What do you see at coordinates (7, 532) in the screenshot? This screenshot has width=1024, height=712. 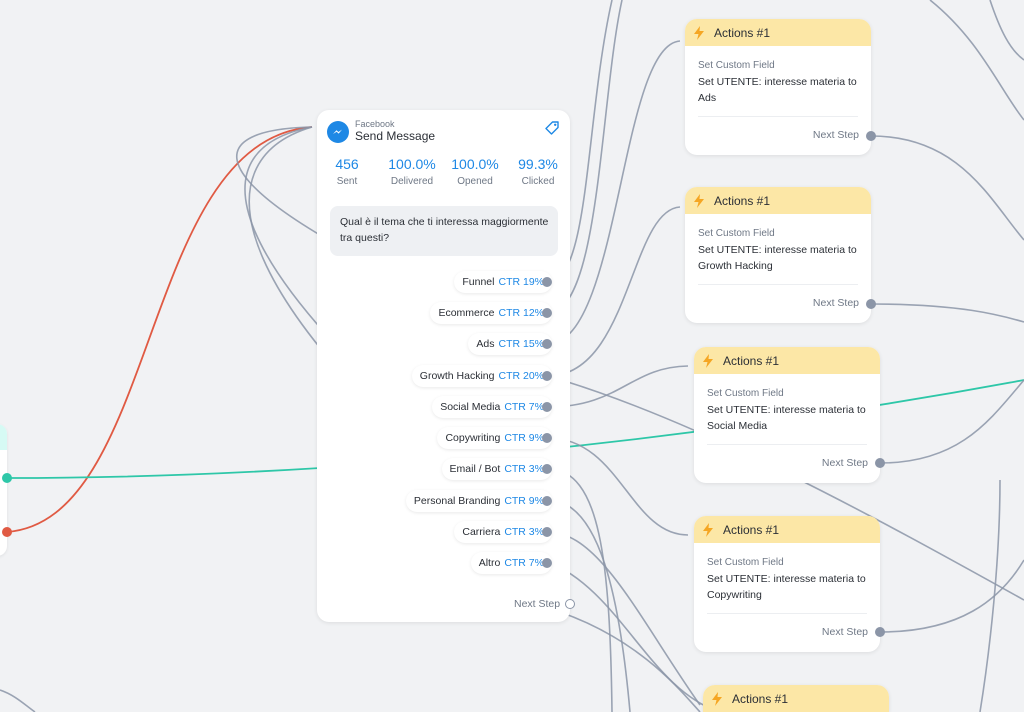 I see `red-output-pin` at bounding box center [7, 532].